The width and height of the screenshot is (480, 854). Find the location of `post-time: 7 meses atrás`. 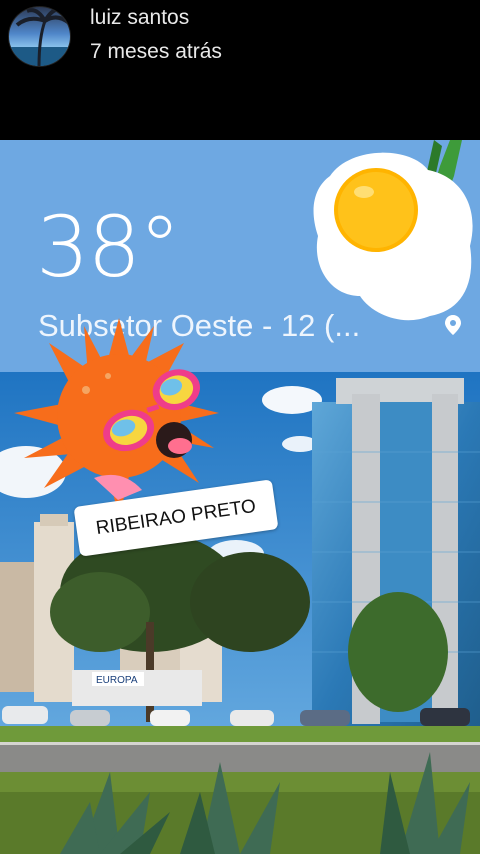

post-time: 7 meses atrás is located at coordinates (156, 51).